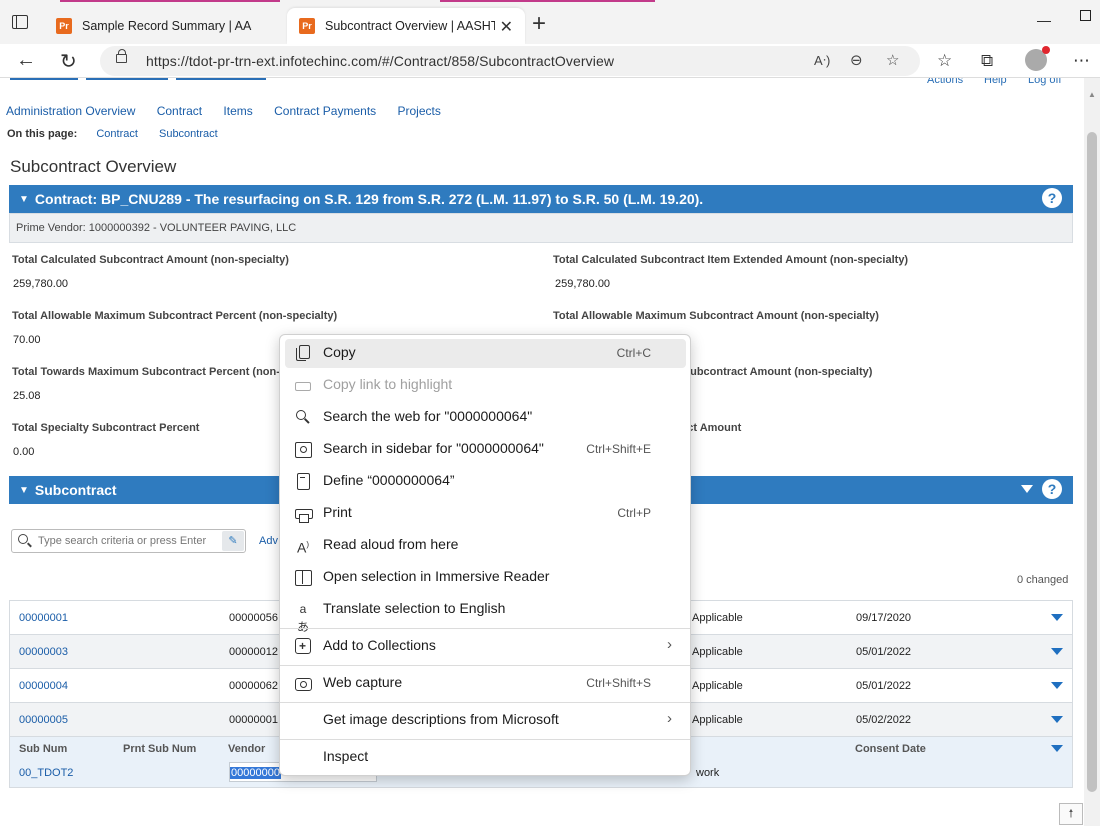  I want to click on on-this-page-label: On this page:, so click(42, 134).